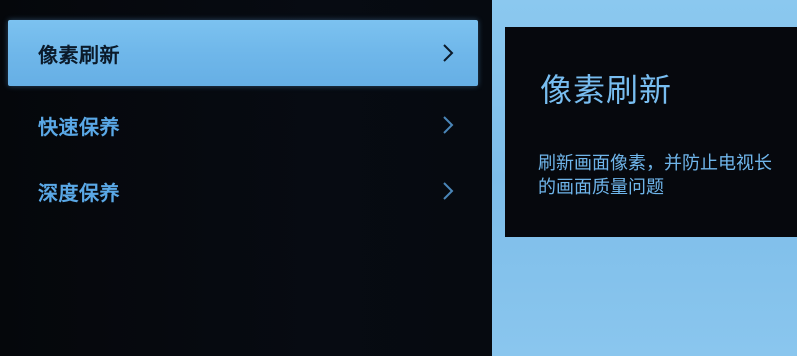 This screenshot has width=797, height=356. Describe the element at coordinates (606, 90) in the screenshot. I see `detail-title: 像素刷新` at that location.